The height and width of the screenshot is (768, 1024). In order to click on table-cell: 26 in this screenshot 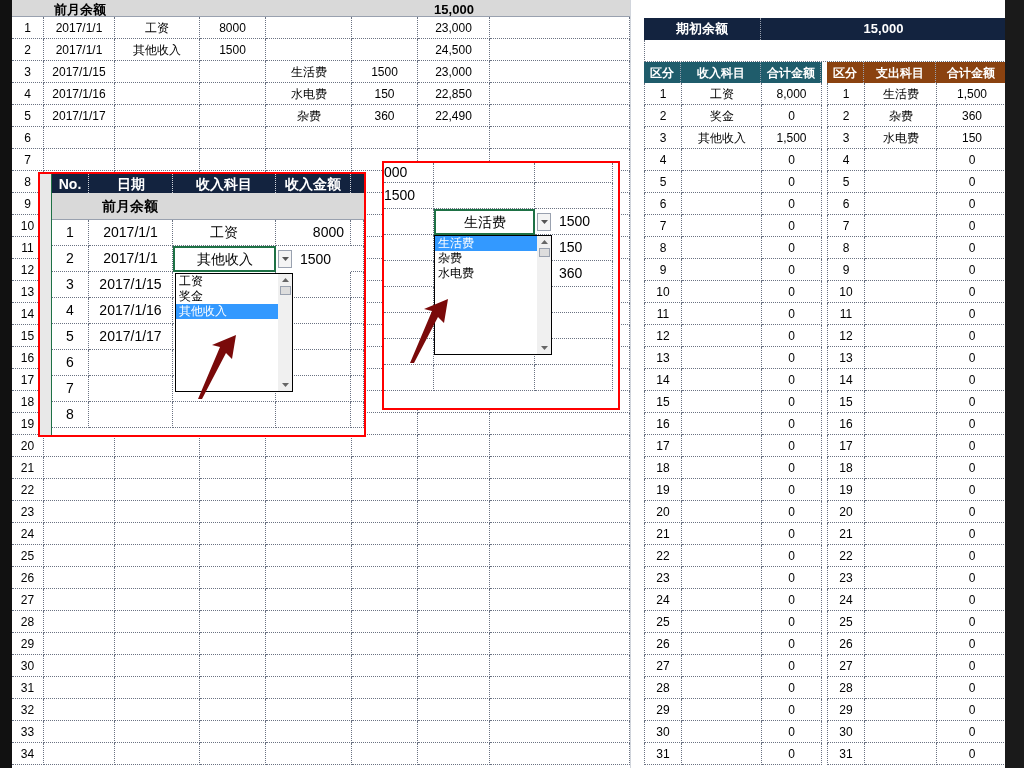, I will do `click(28, 578)`.